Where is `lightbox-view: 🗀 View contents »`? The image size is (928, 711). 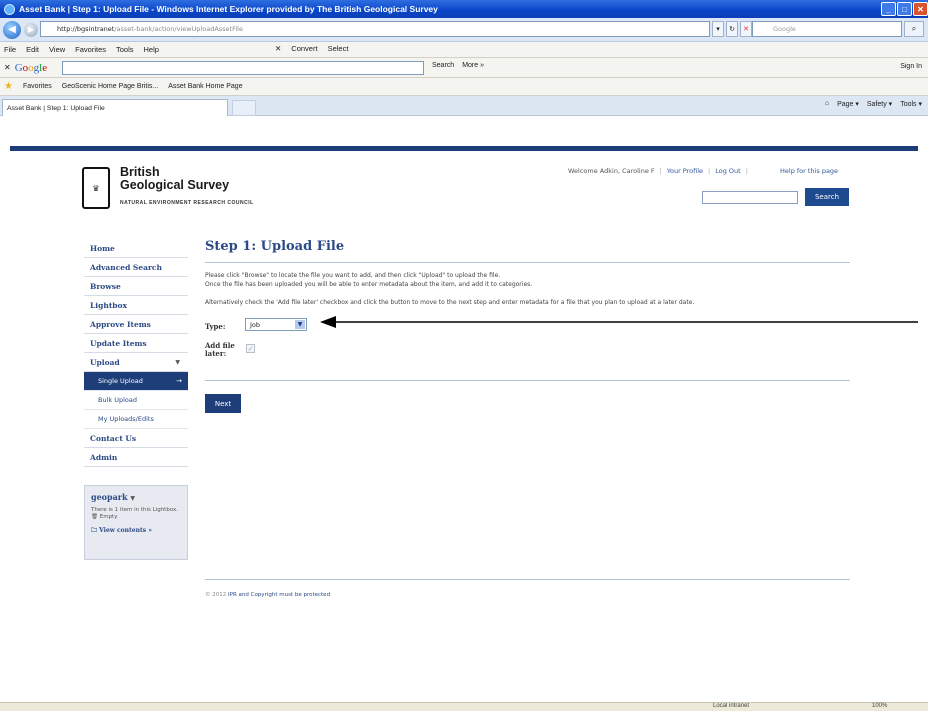
lightbox-view: 🗀 View contents » is located at coordinates (136, 531).